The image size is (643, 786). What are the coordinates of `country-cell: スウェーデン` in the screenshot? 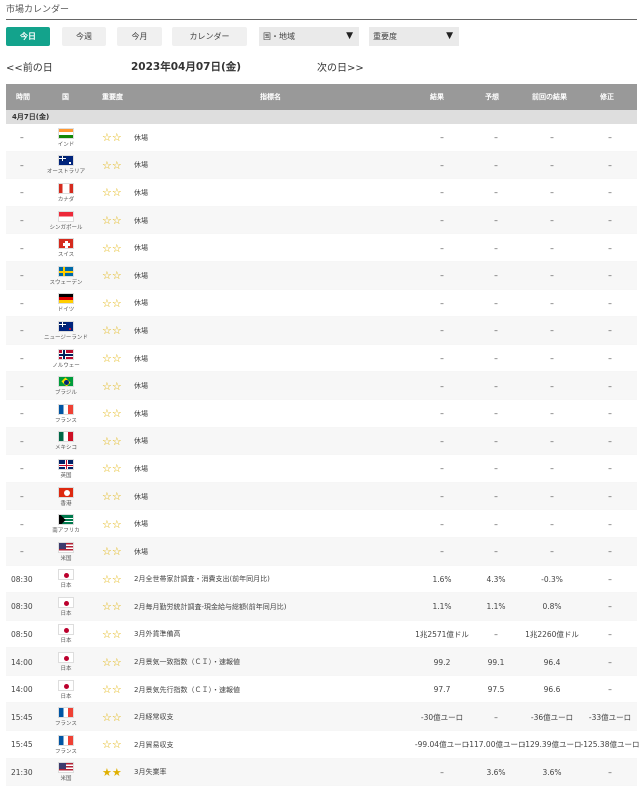 It's located at (66, 276).